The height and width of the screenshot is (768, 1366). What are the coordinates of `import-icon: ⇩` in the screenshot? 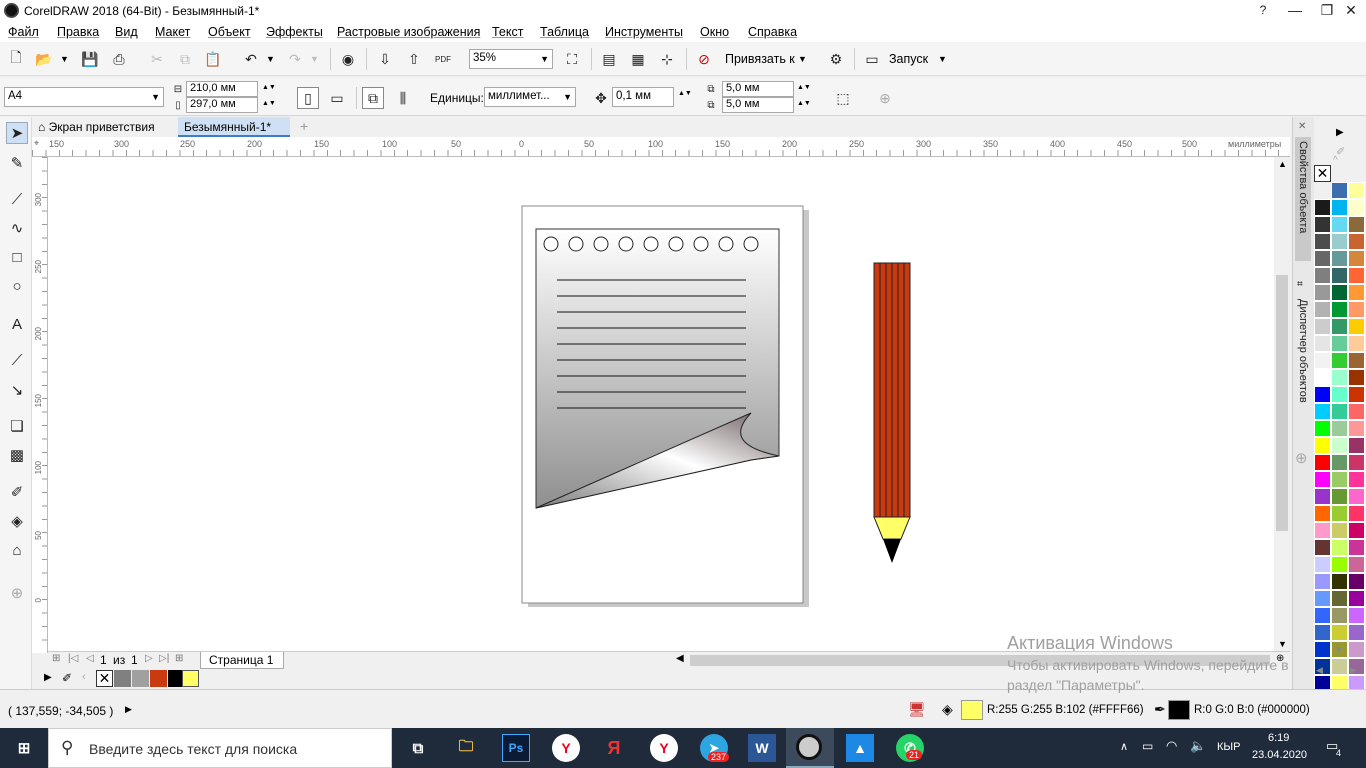 It's located at (385, 59).